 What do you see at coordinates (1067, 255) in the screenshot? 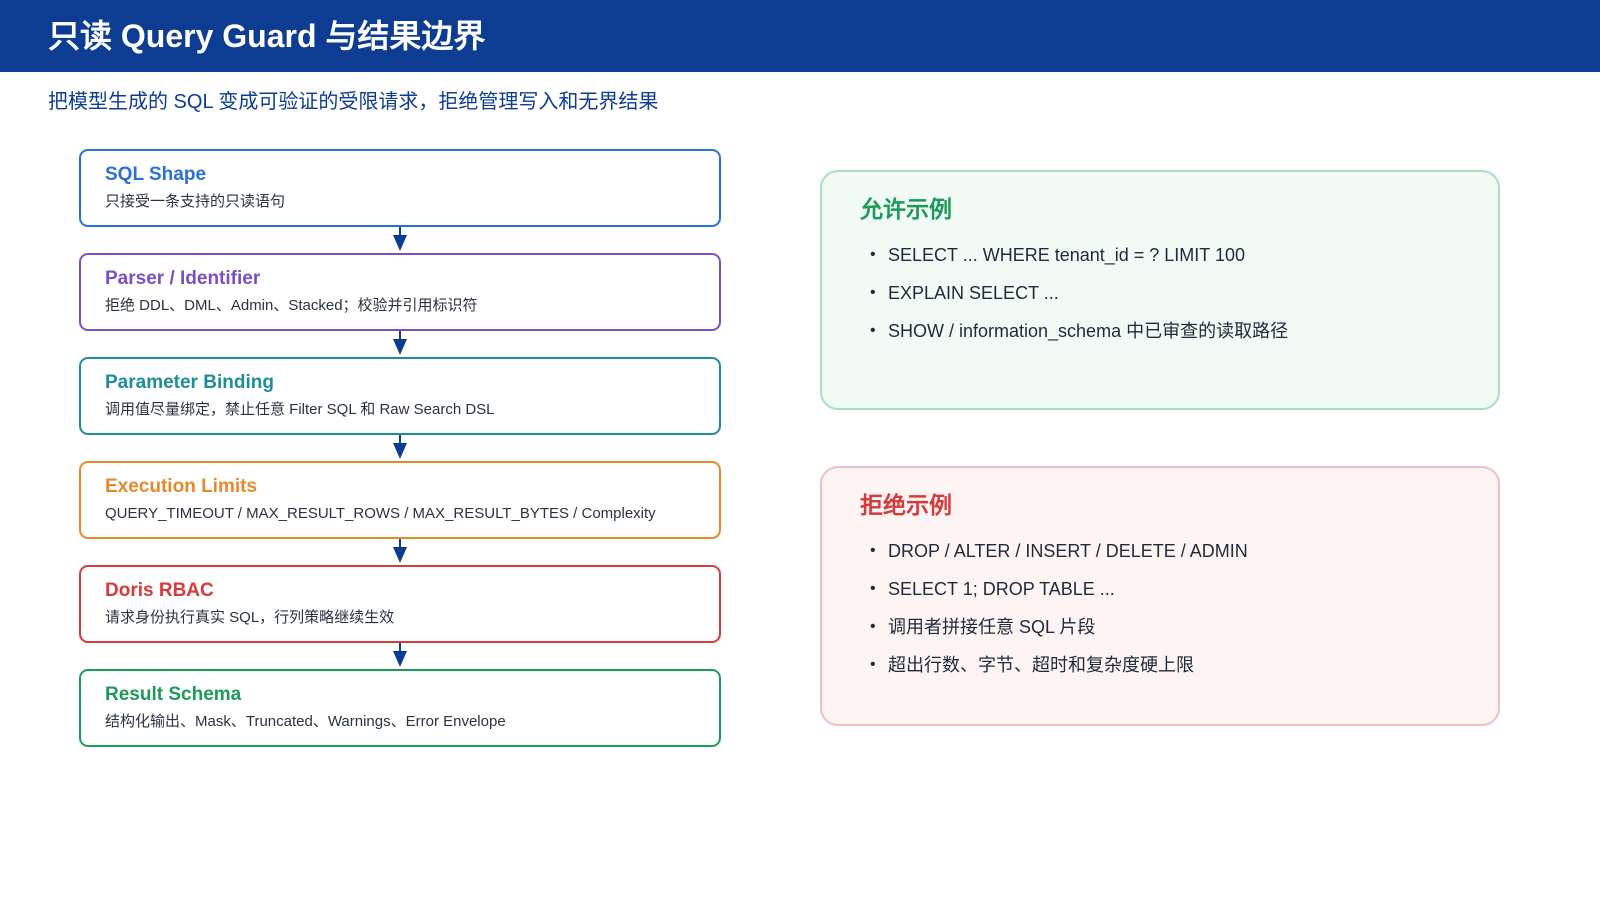
I see `list-item-text: SELECT ... WHERE tenant_id = ? LIMIT 100` at bounding box center [1067, 255].